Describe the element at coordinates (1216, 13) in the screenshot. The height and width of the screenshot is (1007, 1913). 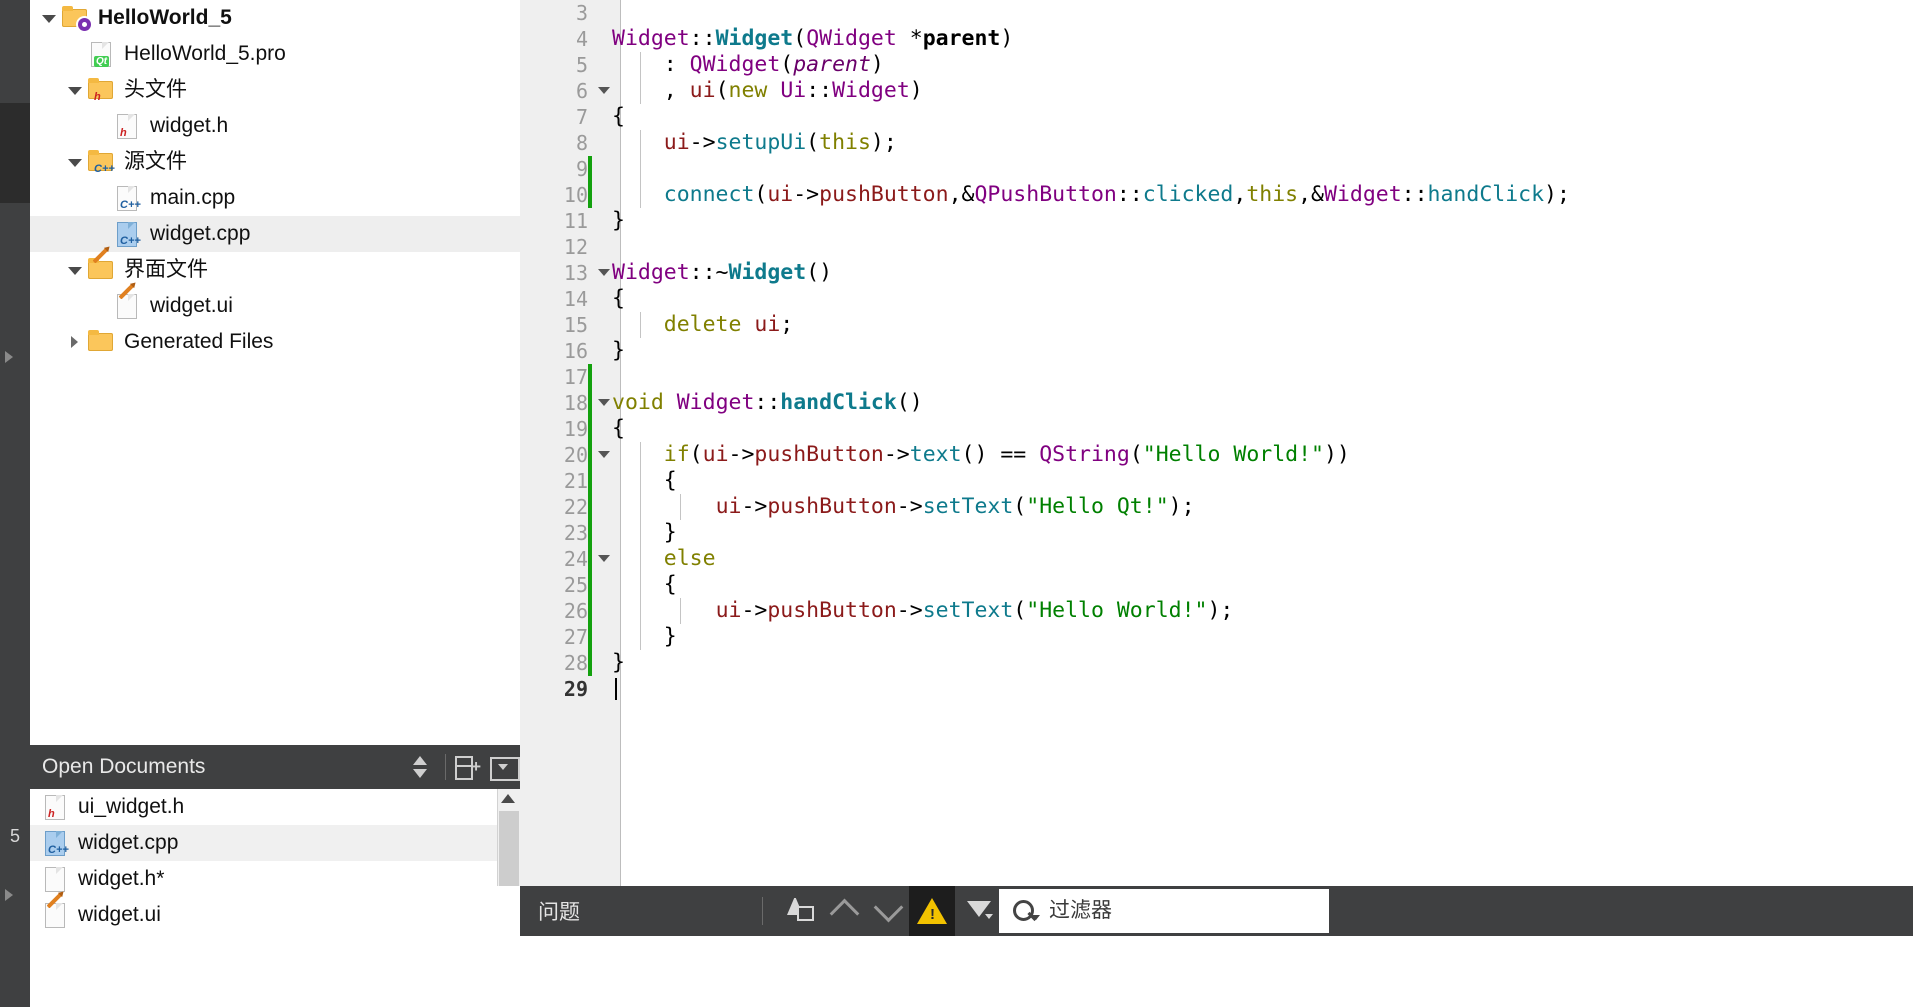
I see `code-line: 3` at that location.